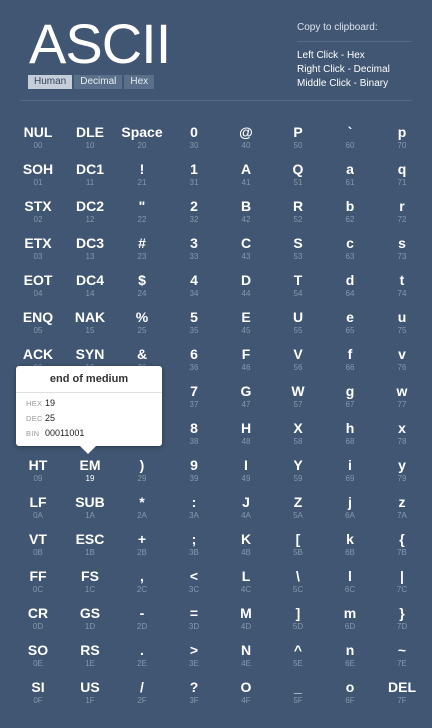  What do you see at coordinates (402, 619) in the screenshot?
I see `ascii-cell-7d: } 7D` at bounding box center [402, 619].